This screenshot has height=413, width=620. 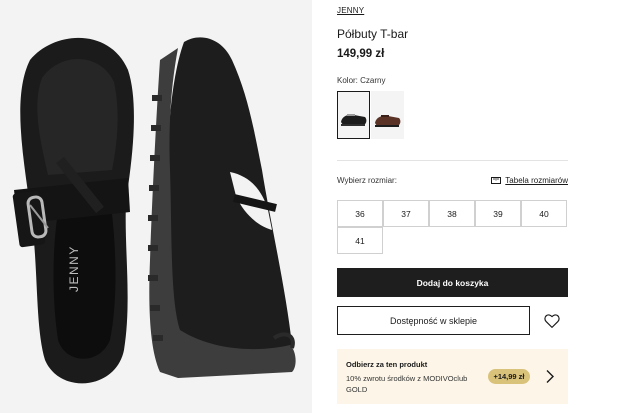 I want to click on size-option-41: 41, so click(x=360, y=240).